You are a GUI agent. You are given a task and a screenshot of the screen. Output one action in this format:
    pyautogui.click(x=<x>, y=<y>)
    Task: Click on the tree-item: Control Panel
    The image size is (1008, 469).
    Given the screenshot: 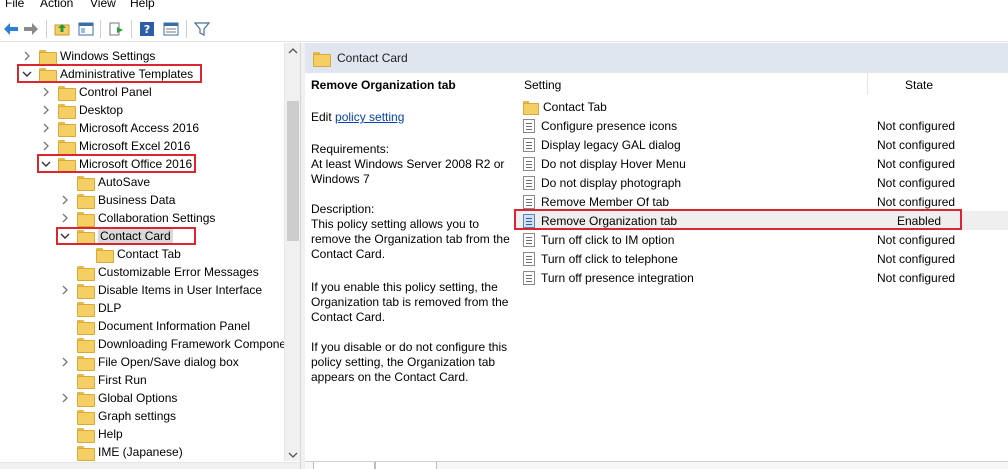 What is the action you would take?
    pyautogui.click(x=96, y=92)
    